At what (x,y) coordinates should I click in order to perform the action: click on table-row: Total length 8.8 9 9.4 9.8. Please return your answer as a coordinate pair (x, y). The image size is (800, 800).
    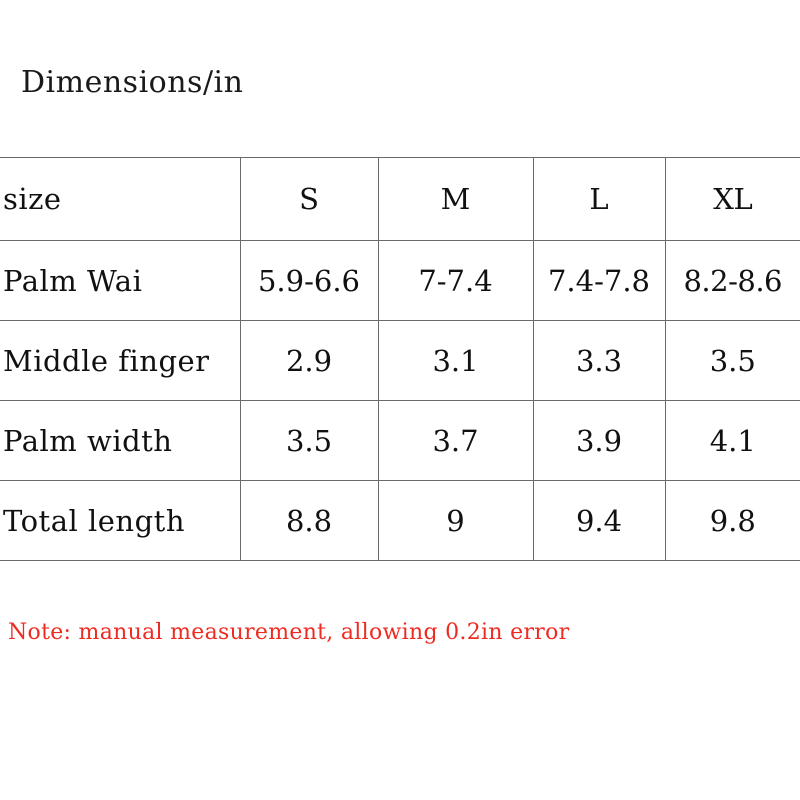
    Looking at the image, I should click on (400, 520).